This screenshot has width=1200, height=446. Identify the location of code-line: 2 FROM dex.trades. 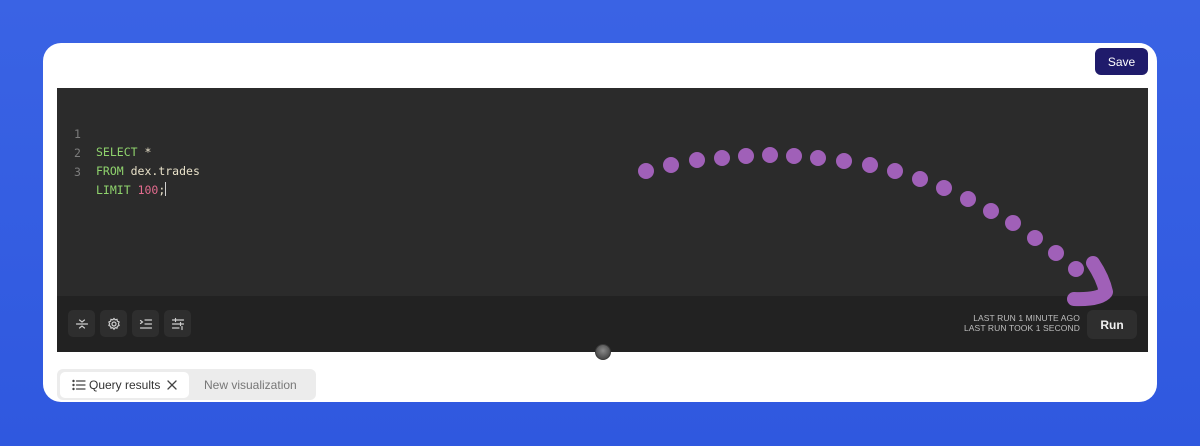
(128, 152).